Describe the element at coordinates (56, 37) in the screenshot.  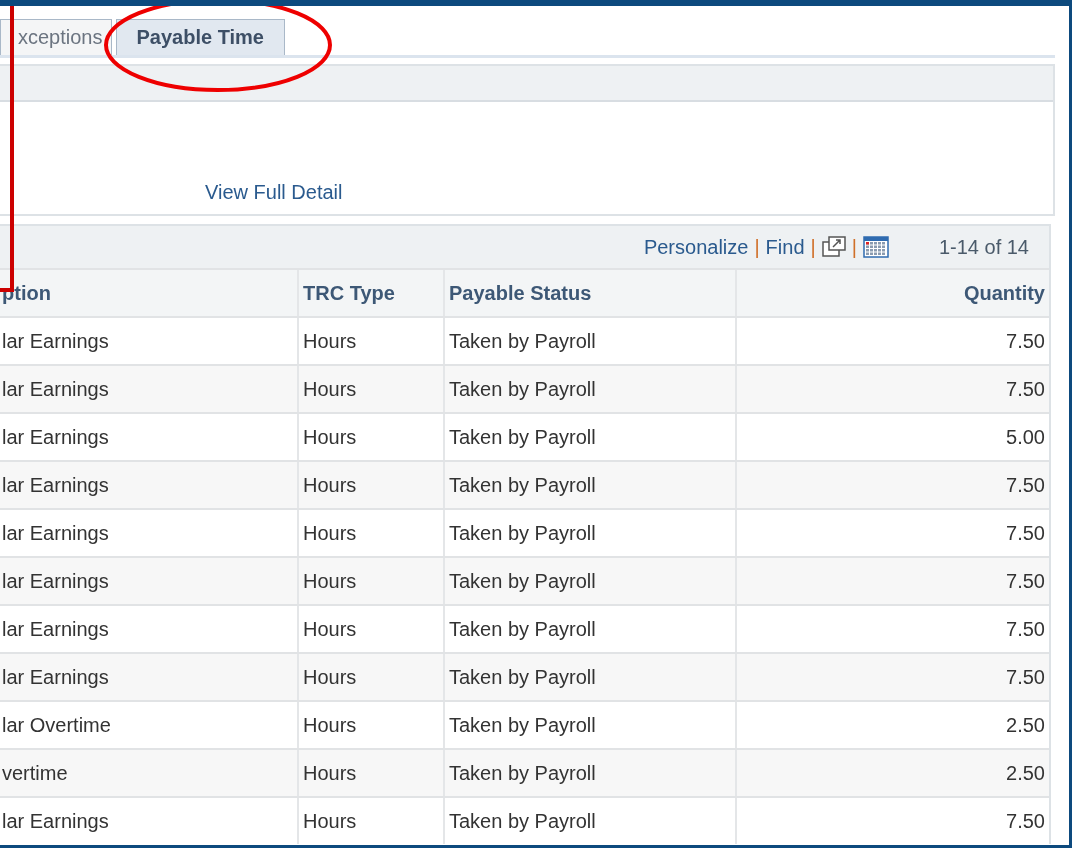
I see `tab: xceptions` at that location.